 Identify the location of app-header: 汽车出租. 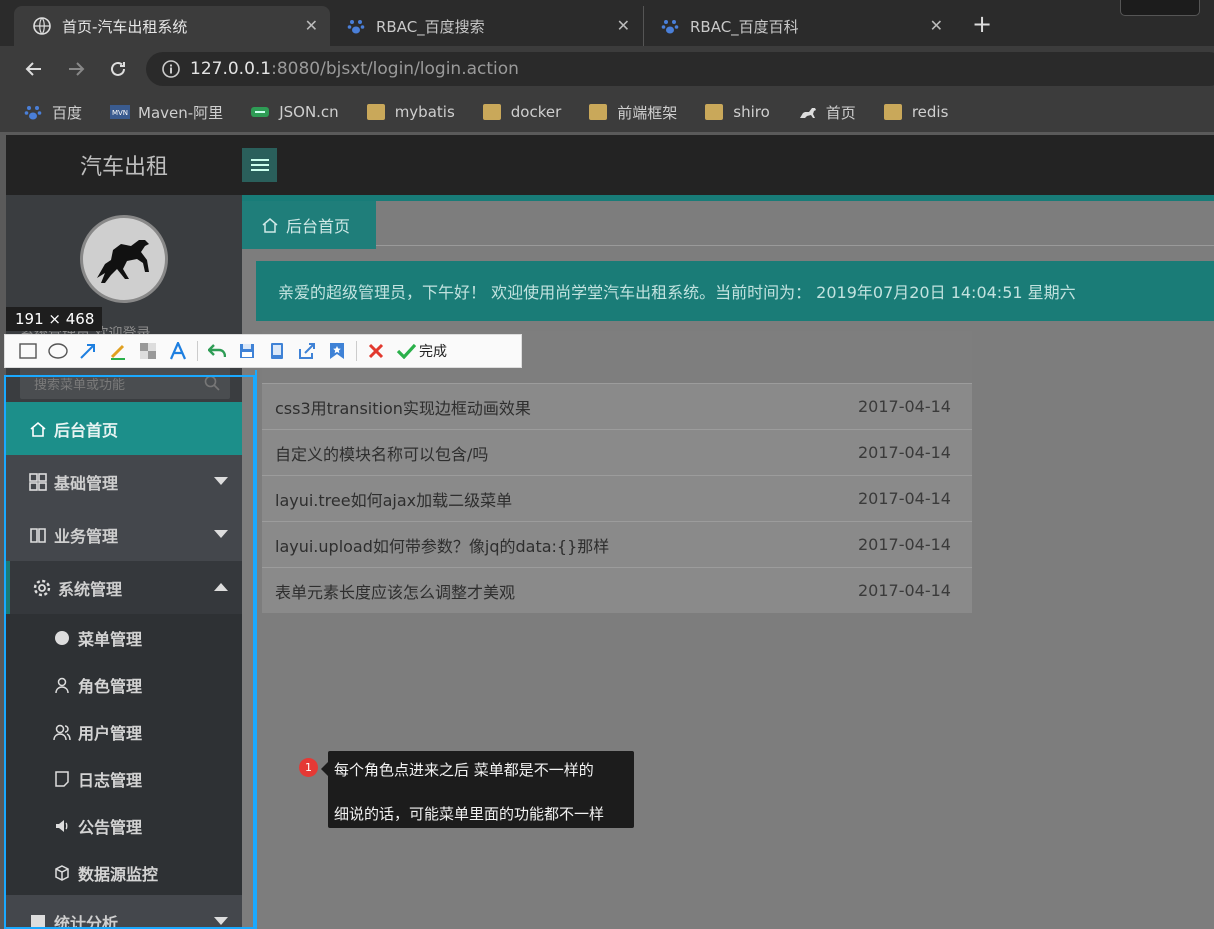
(610, 165).